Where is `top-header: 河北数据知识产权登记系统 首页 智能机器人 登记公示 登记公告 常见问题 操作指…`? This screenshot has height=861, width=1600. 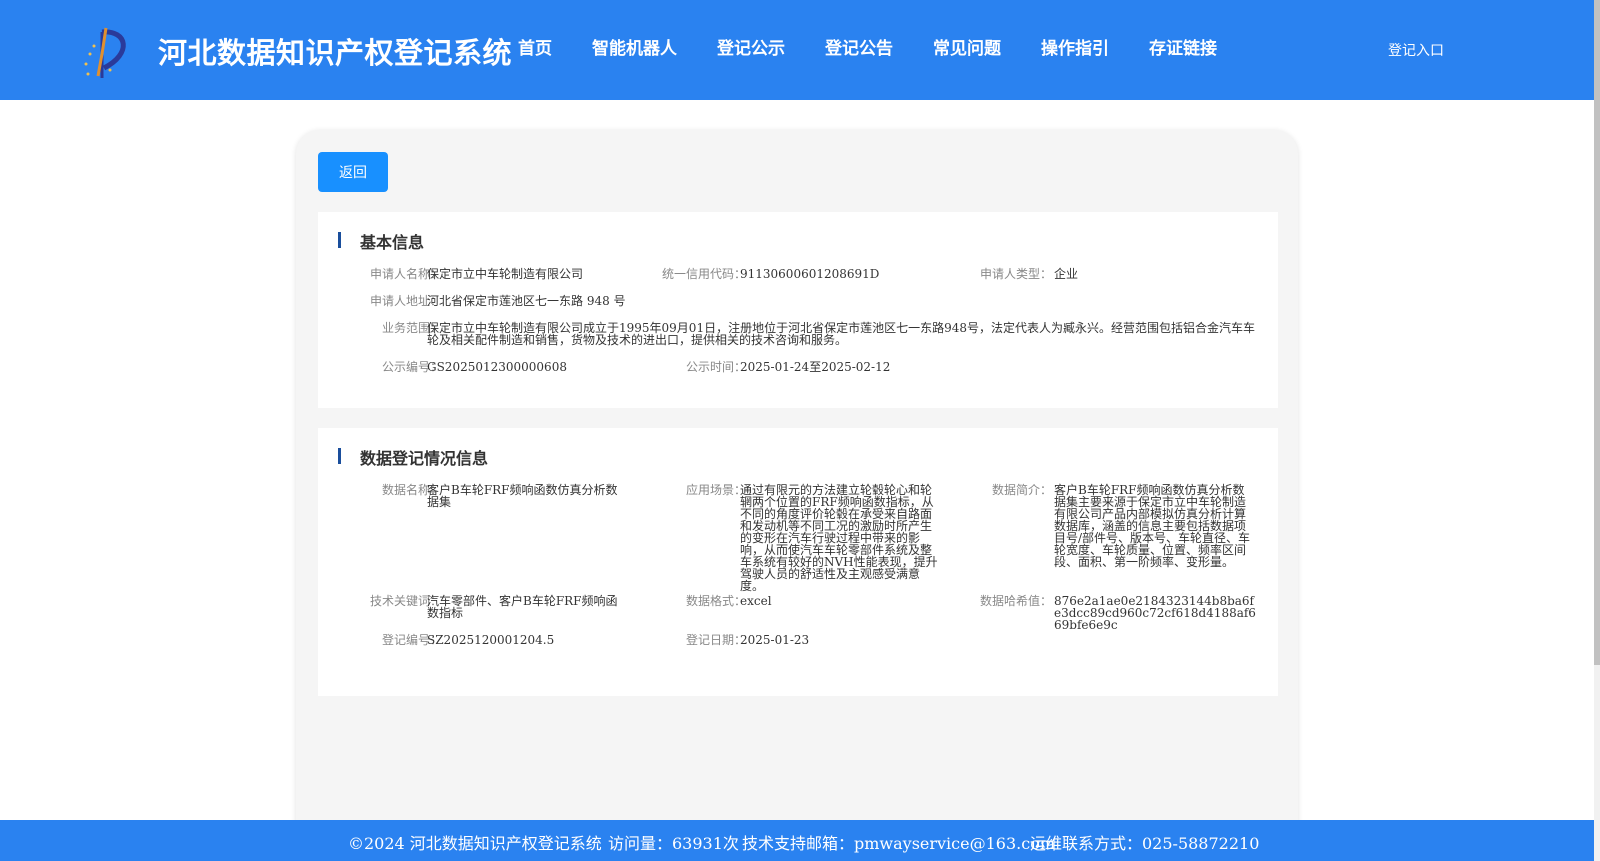
top-header: 河北数据知识产权登记系统 首页 智能机器人 登记公示 登记公告 常见问题 操作指… is located at coordinates (797, 50).